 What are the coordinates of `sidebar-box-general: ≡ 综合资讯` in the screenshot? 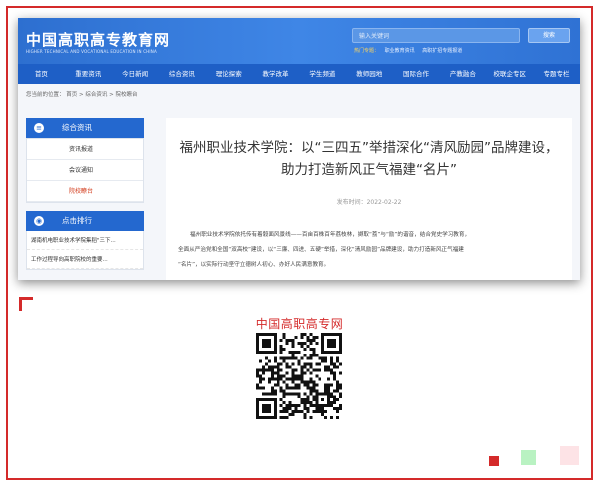 It's located at (85, 128).